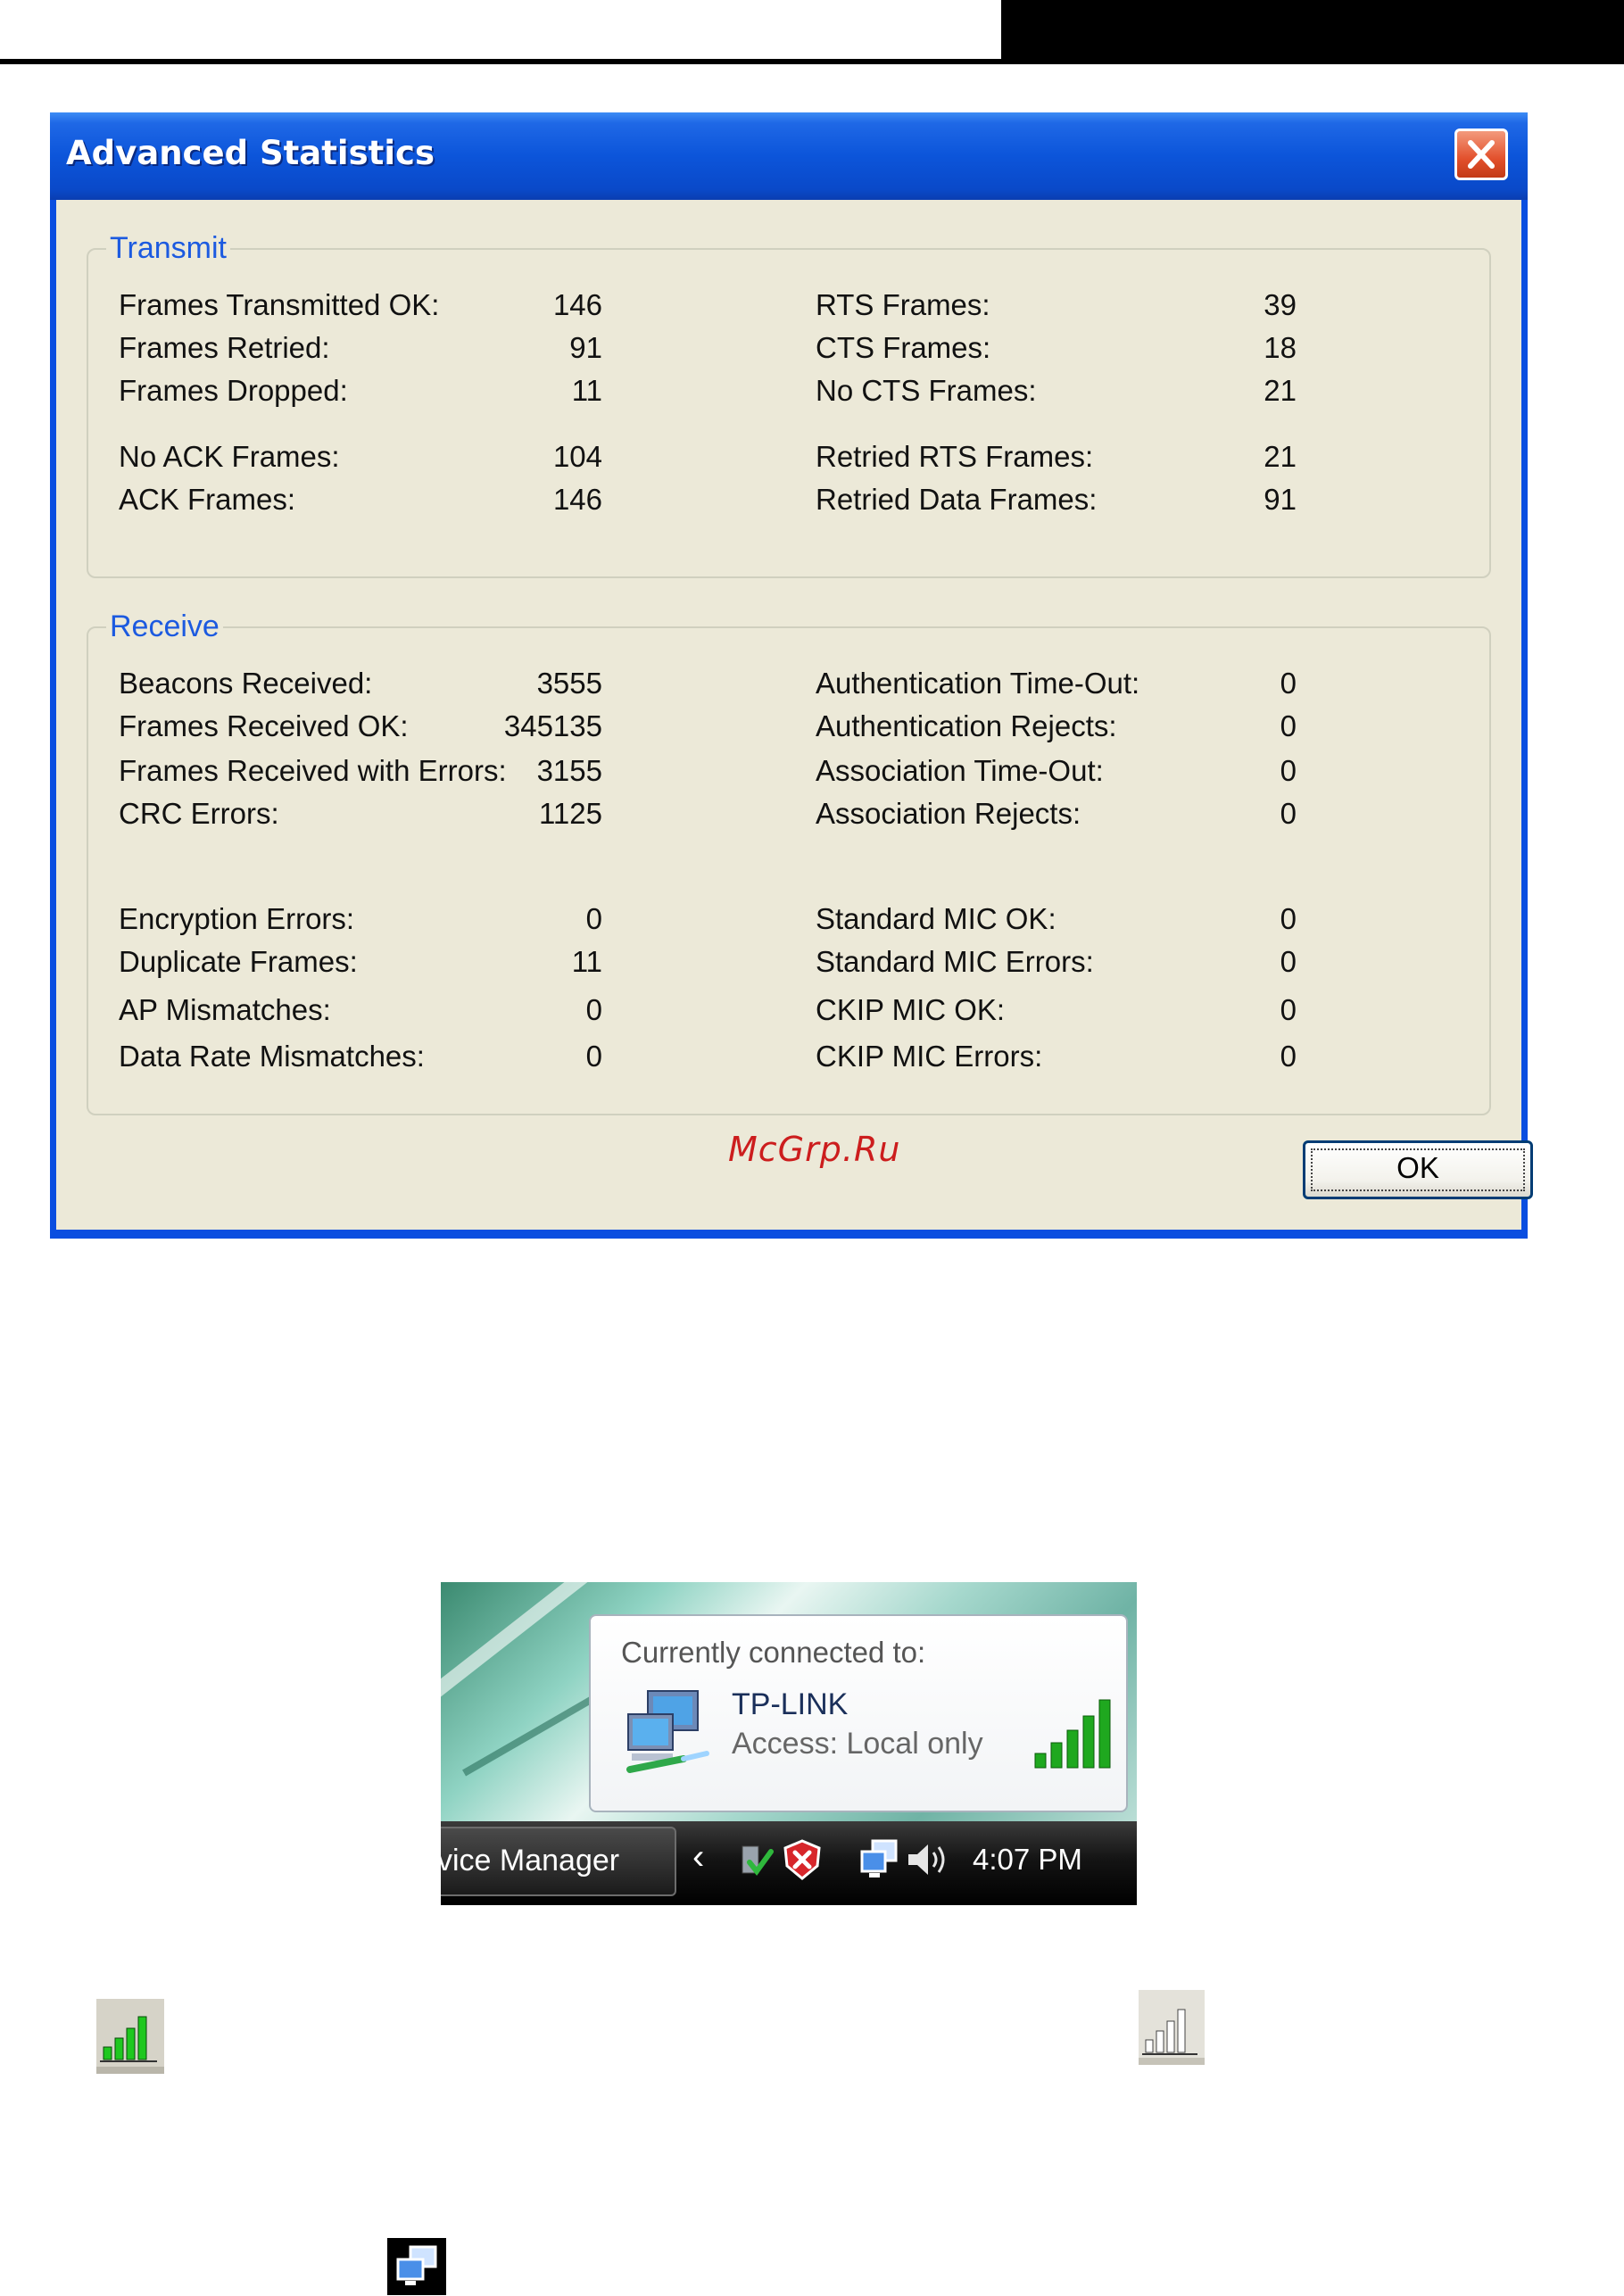 This screenshot has height=2296, width=1624. What do you see at coordinates (790, 1704) in the screenshot?
I see `network-name: TP-LINK` at bounding box center [790, 1704].